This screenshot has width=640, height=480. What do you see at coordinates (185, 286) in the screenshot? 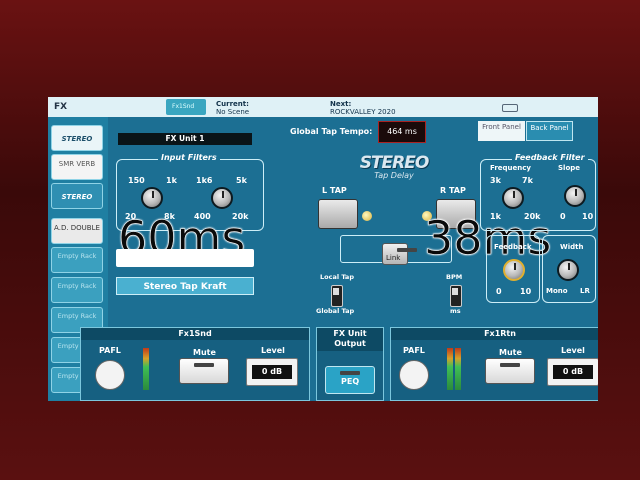
I see `fx-name-field: Stereo Tap Kraft` at bounding box center [185, 286].